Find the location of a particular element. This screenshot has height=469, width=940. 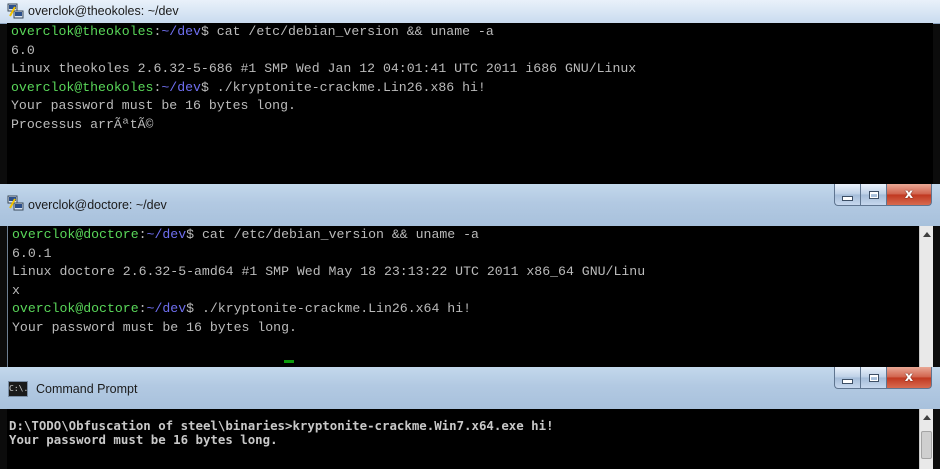

terminal-line: x is located at coordinates (16, 290).